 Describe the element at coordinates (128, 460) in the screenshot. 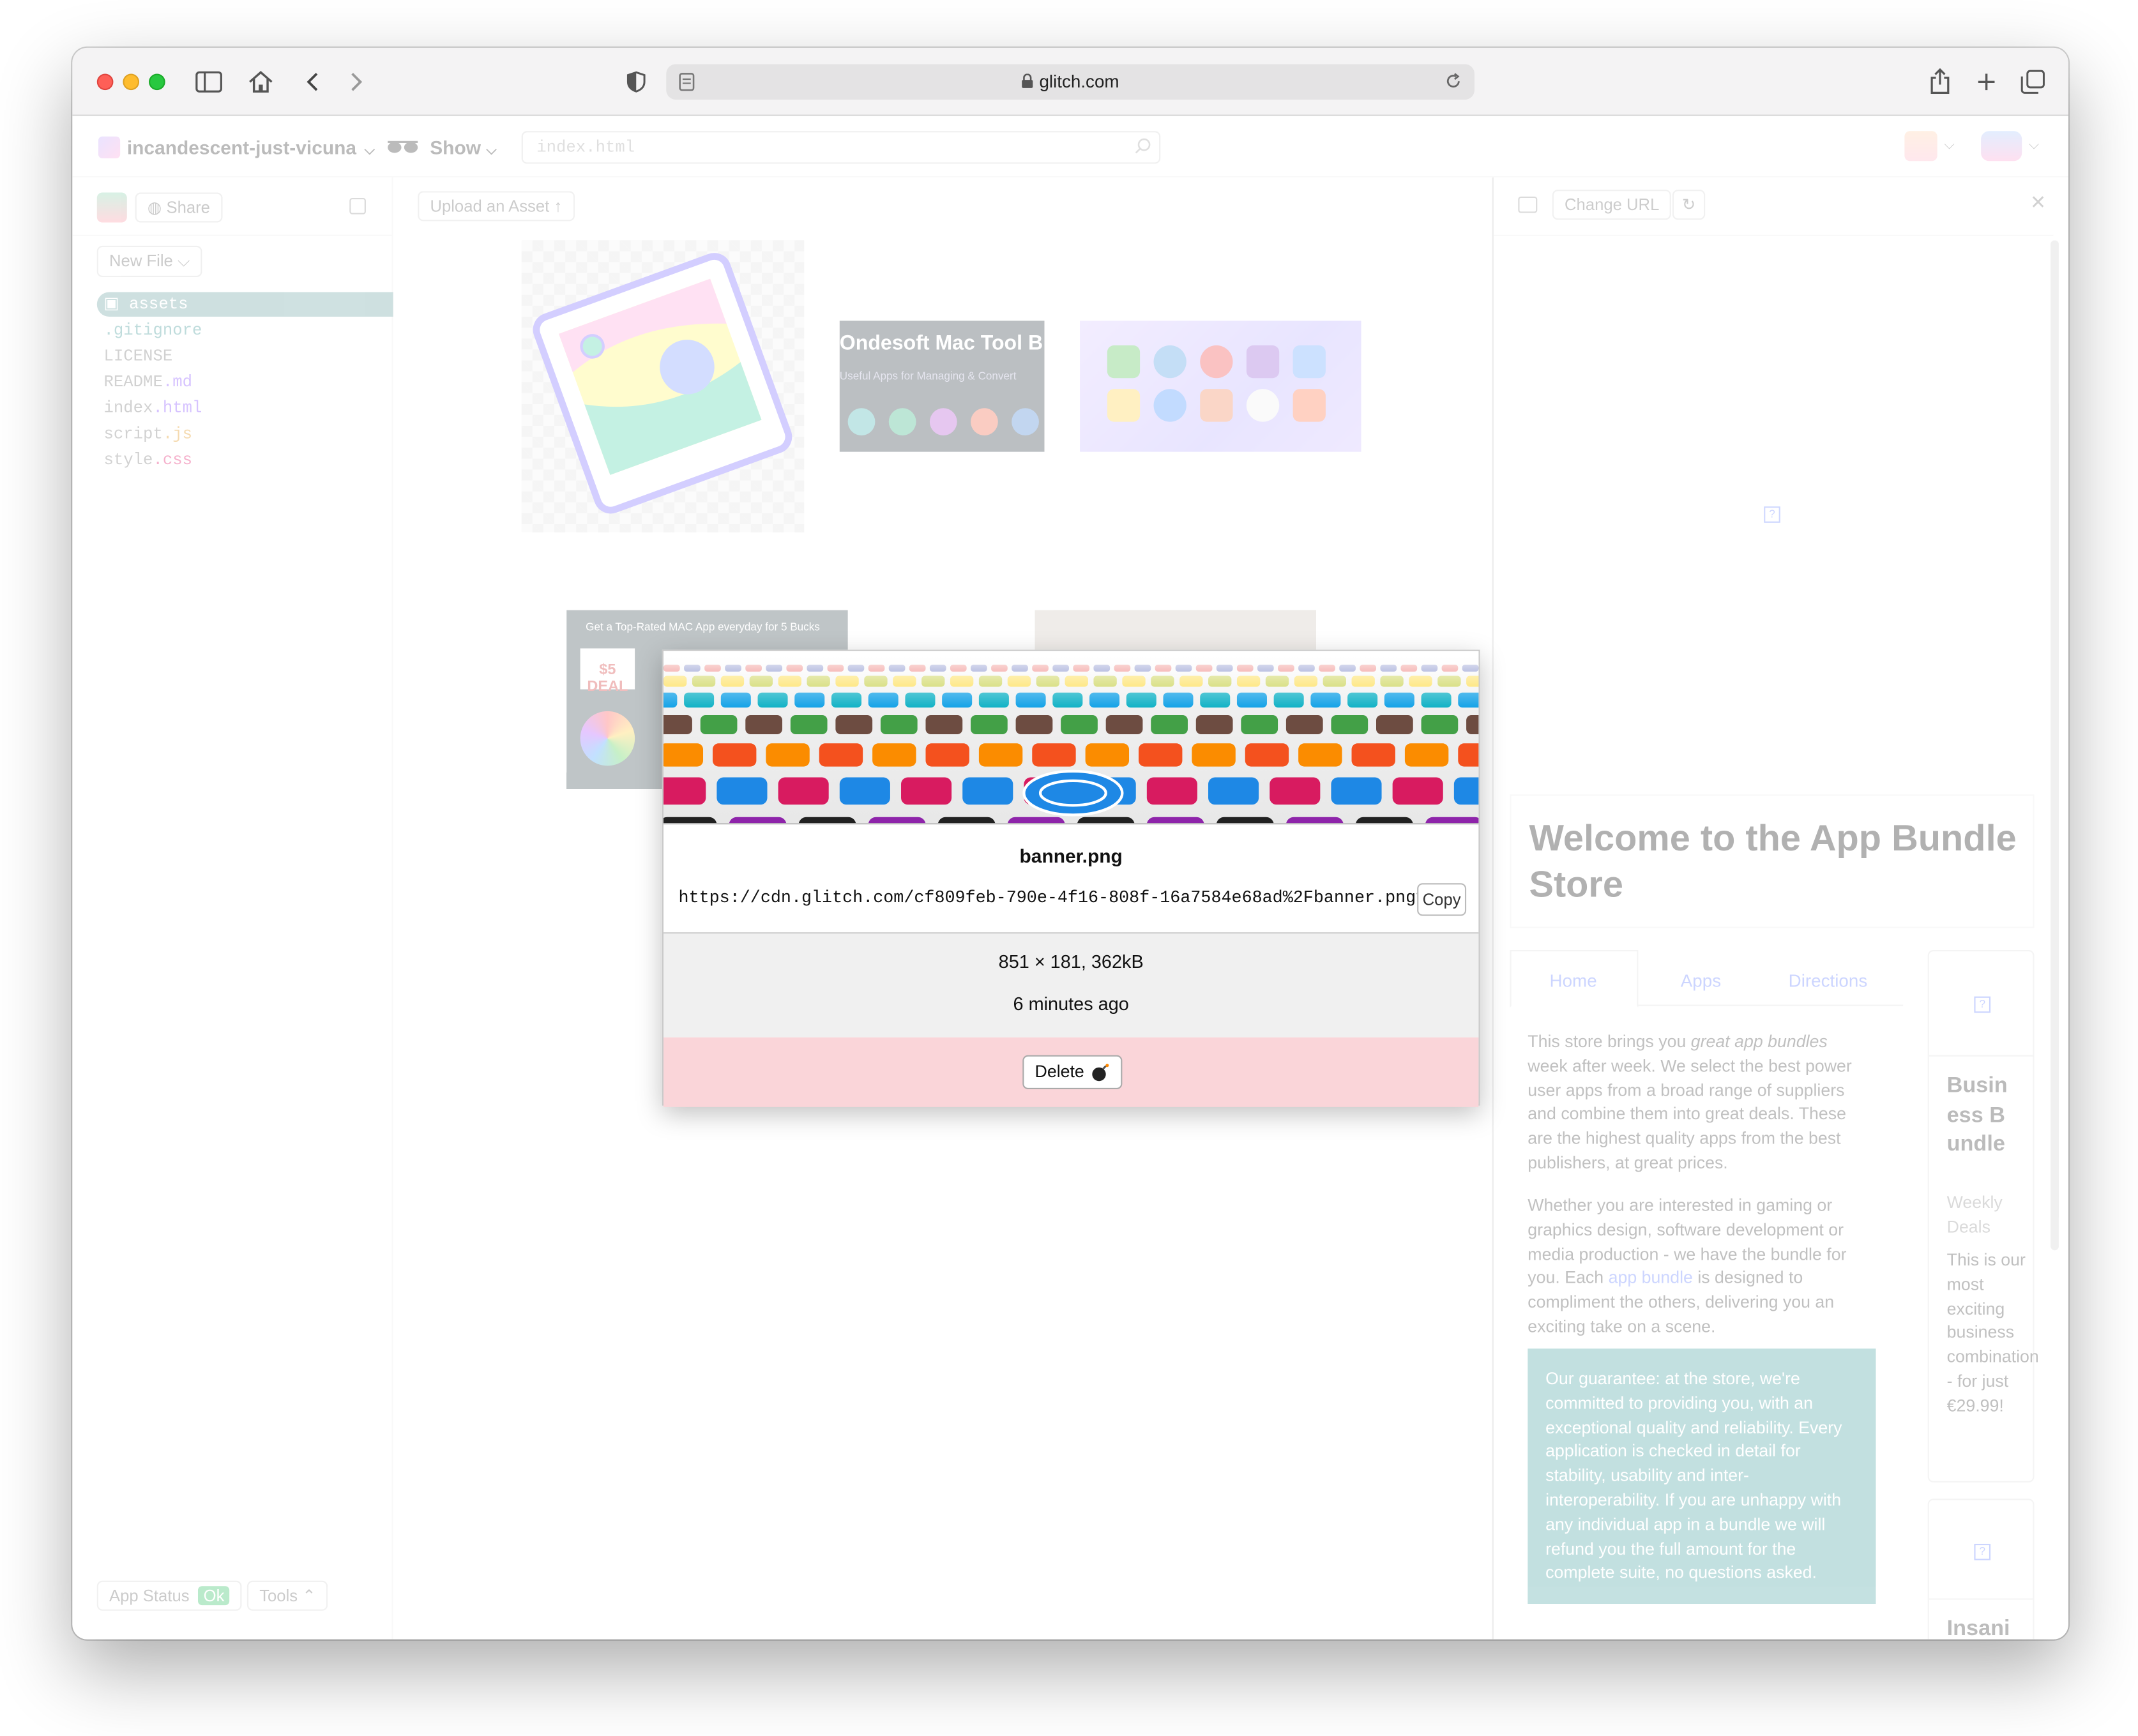

I see `file-name: style` at that location.